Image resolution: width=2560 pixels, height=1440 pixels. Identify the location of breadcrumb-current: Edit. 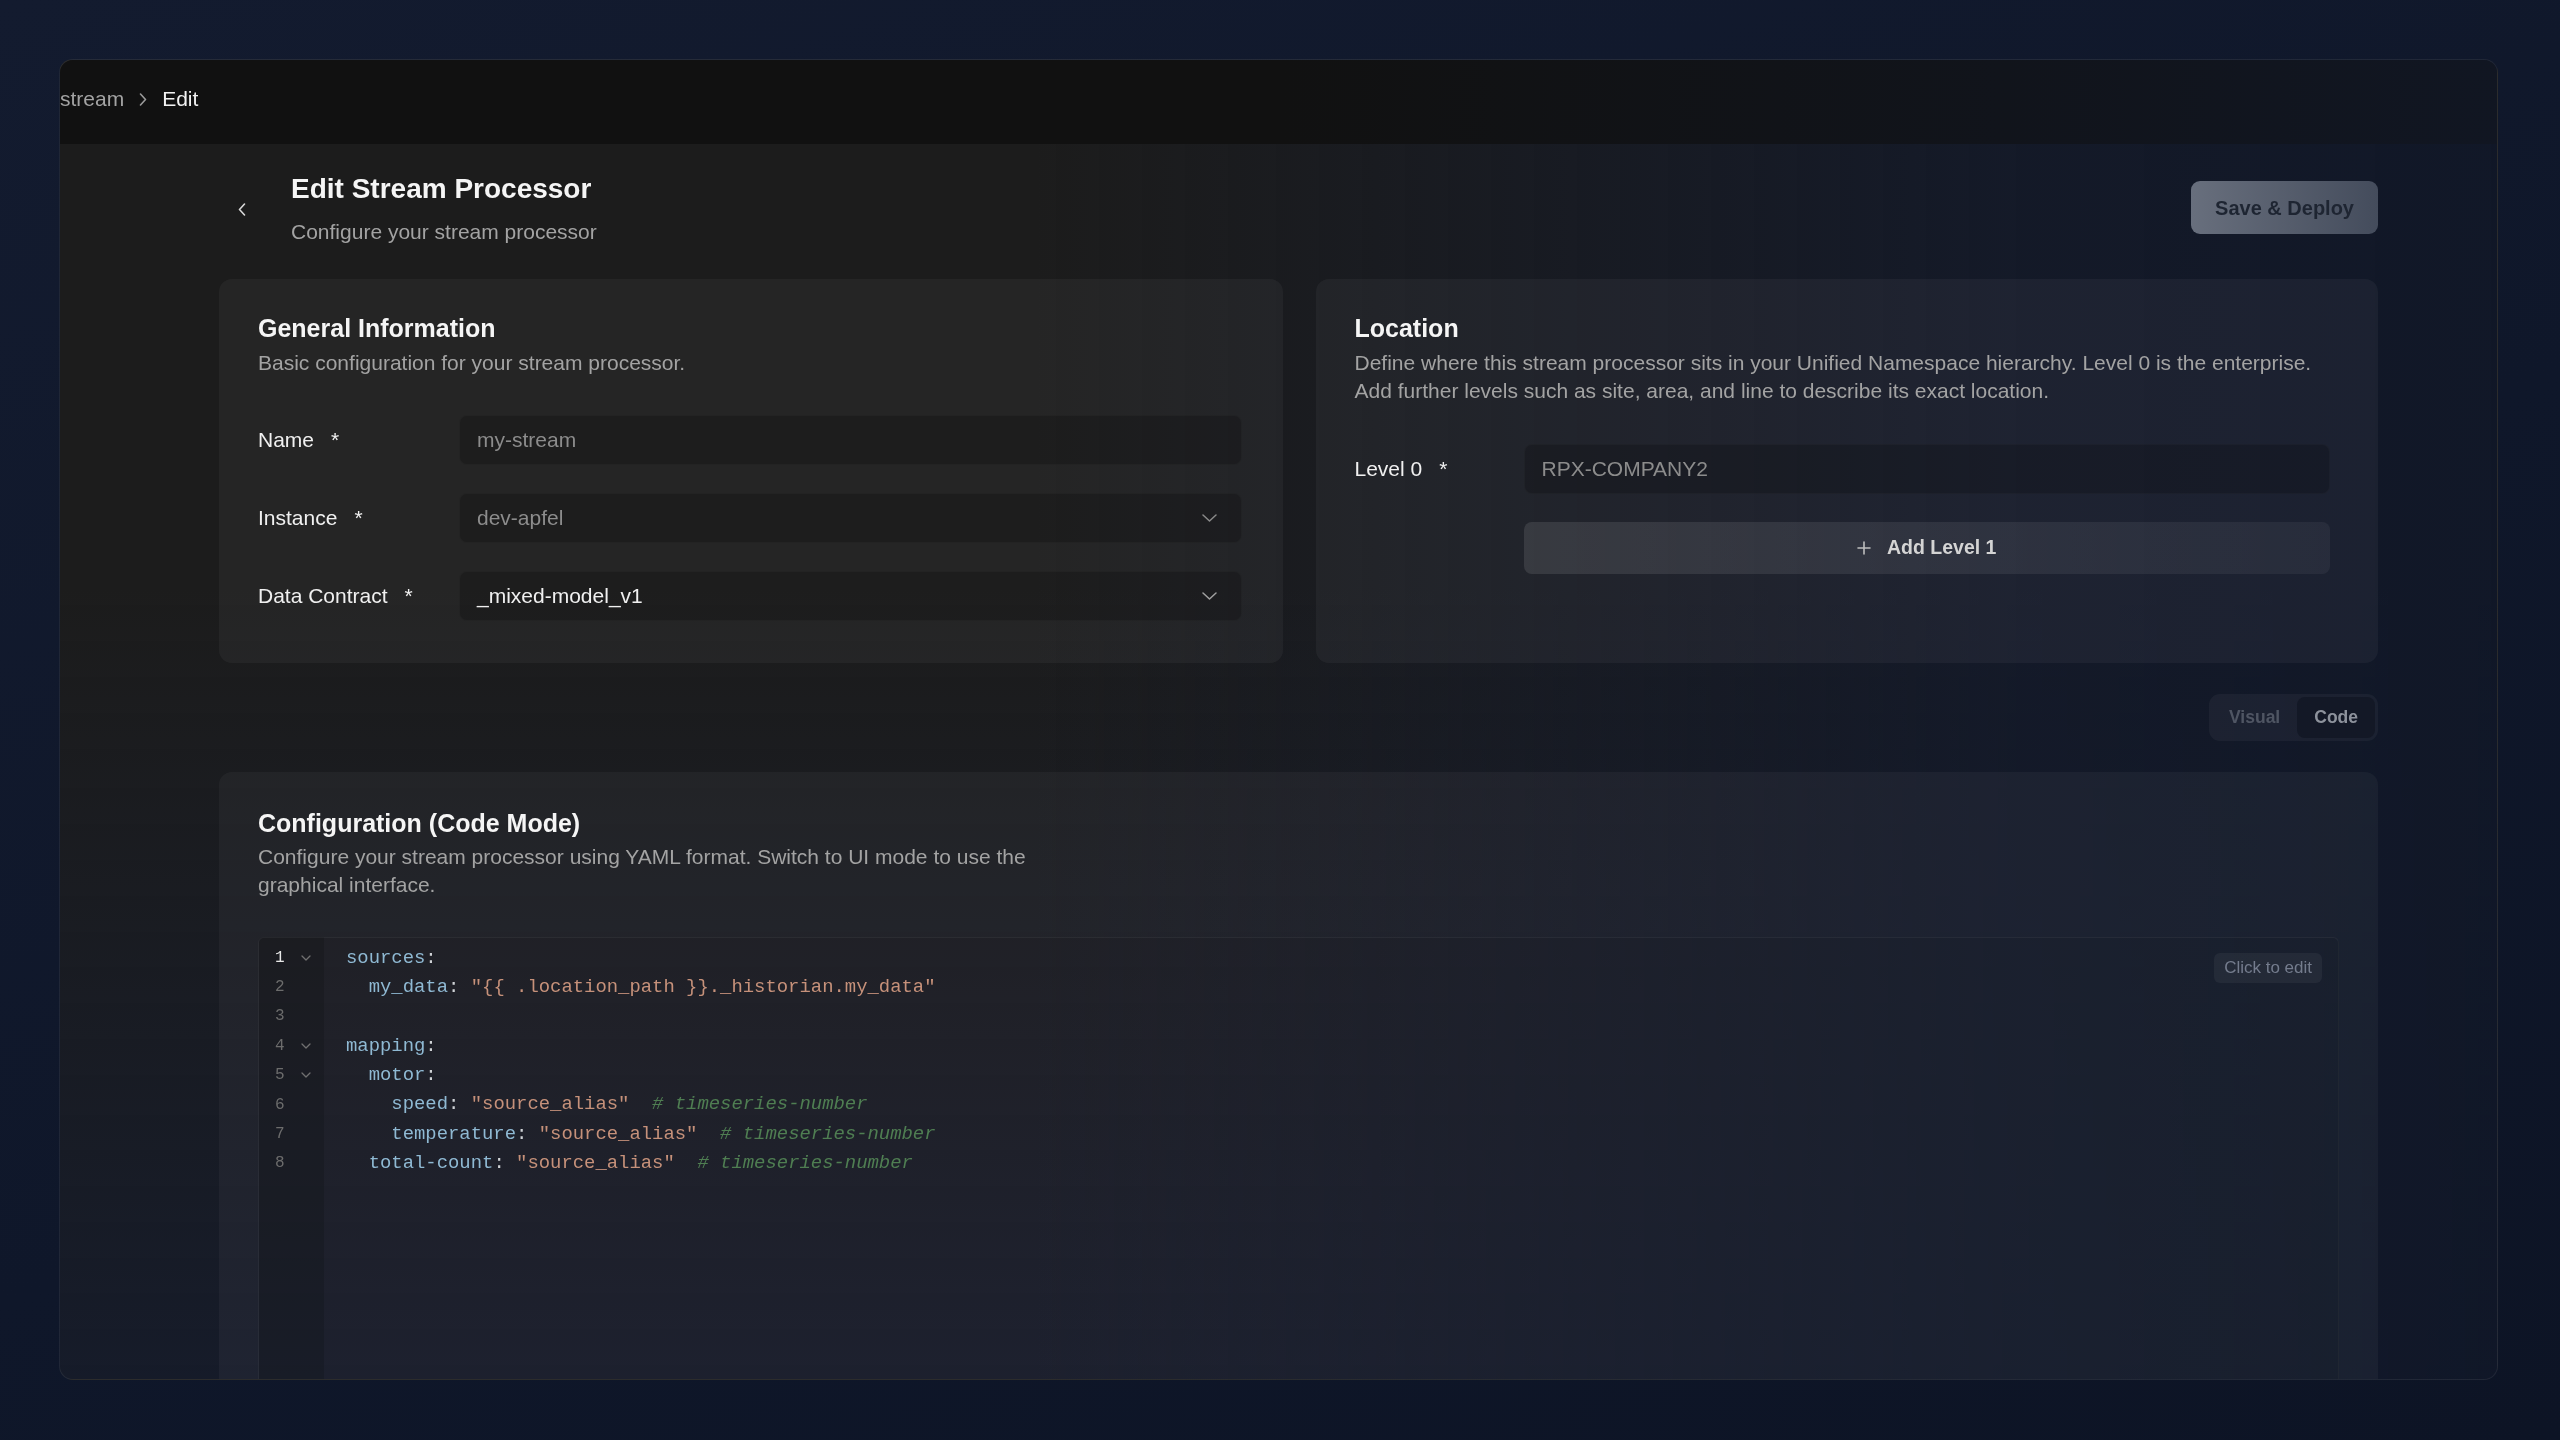
(180, 99).